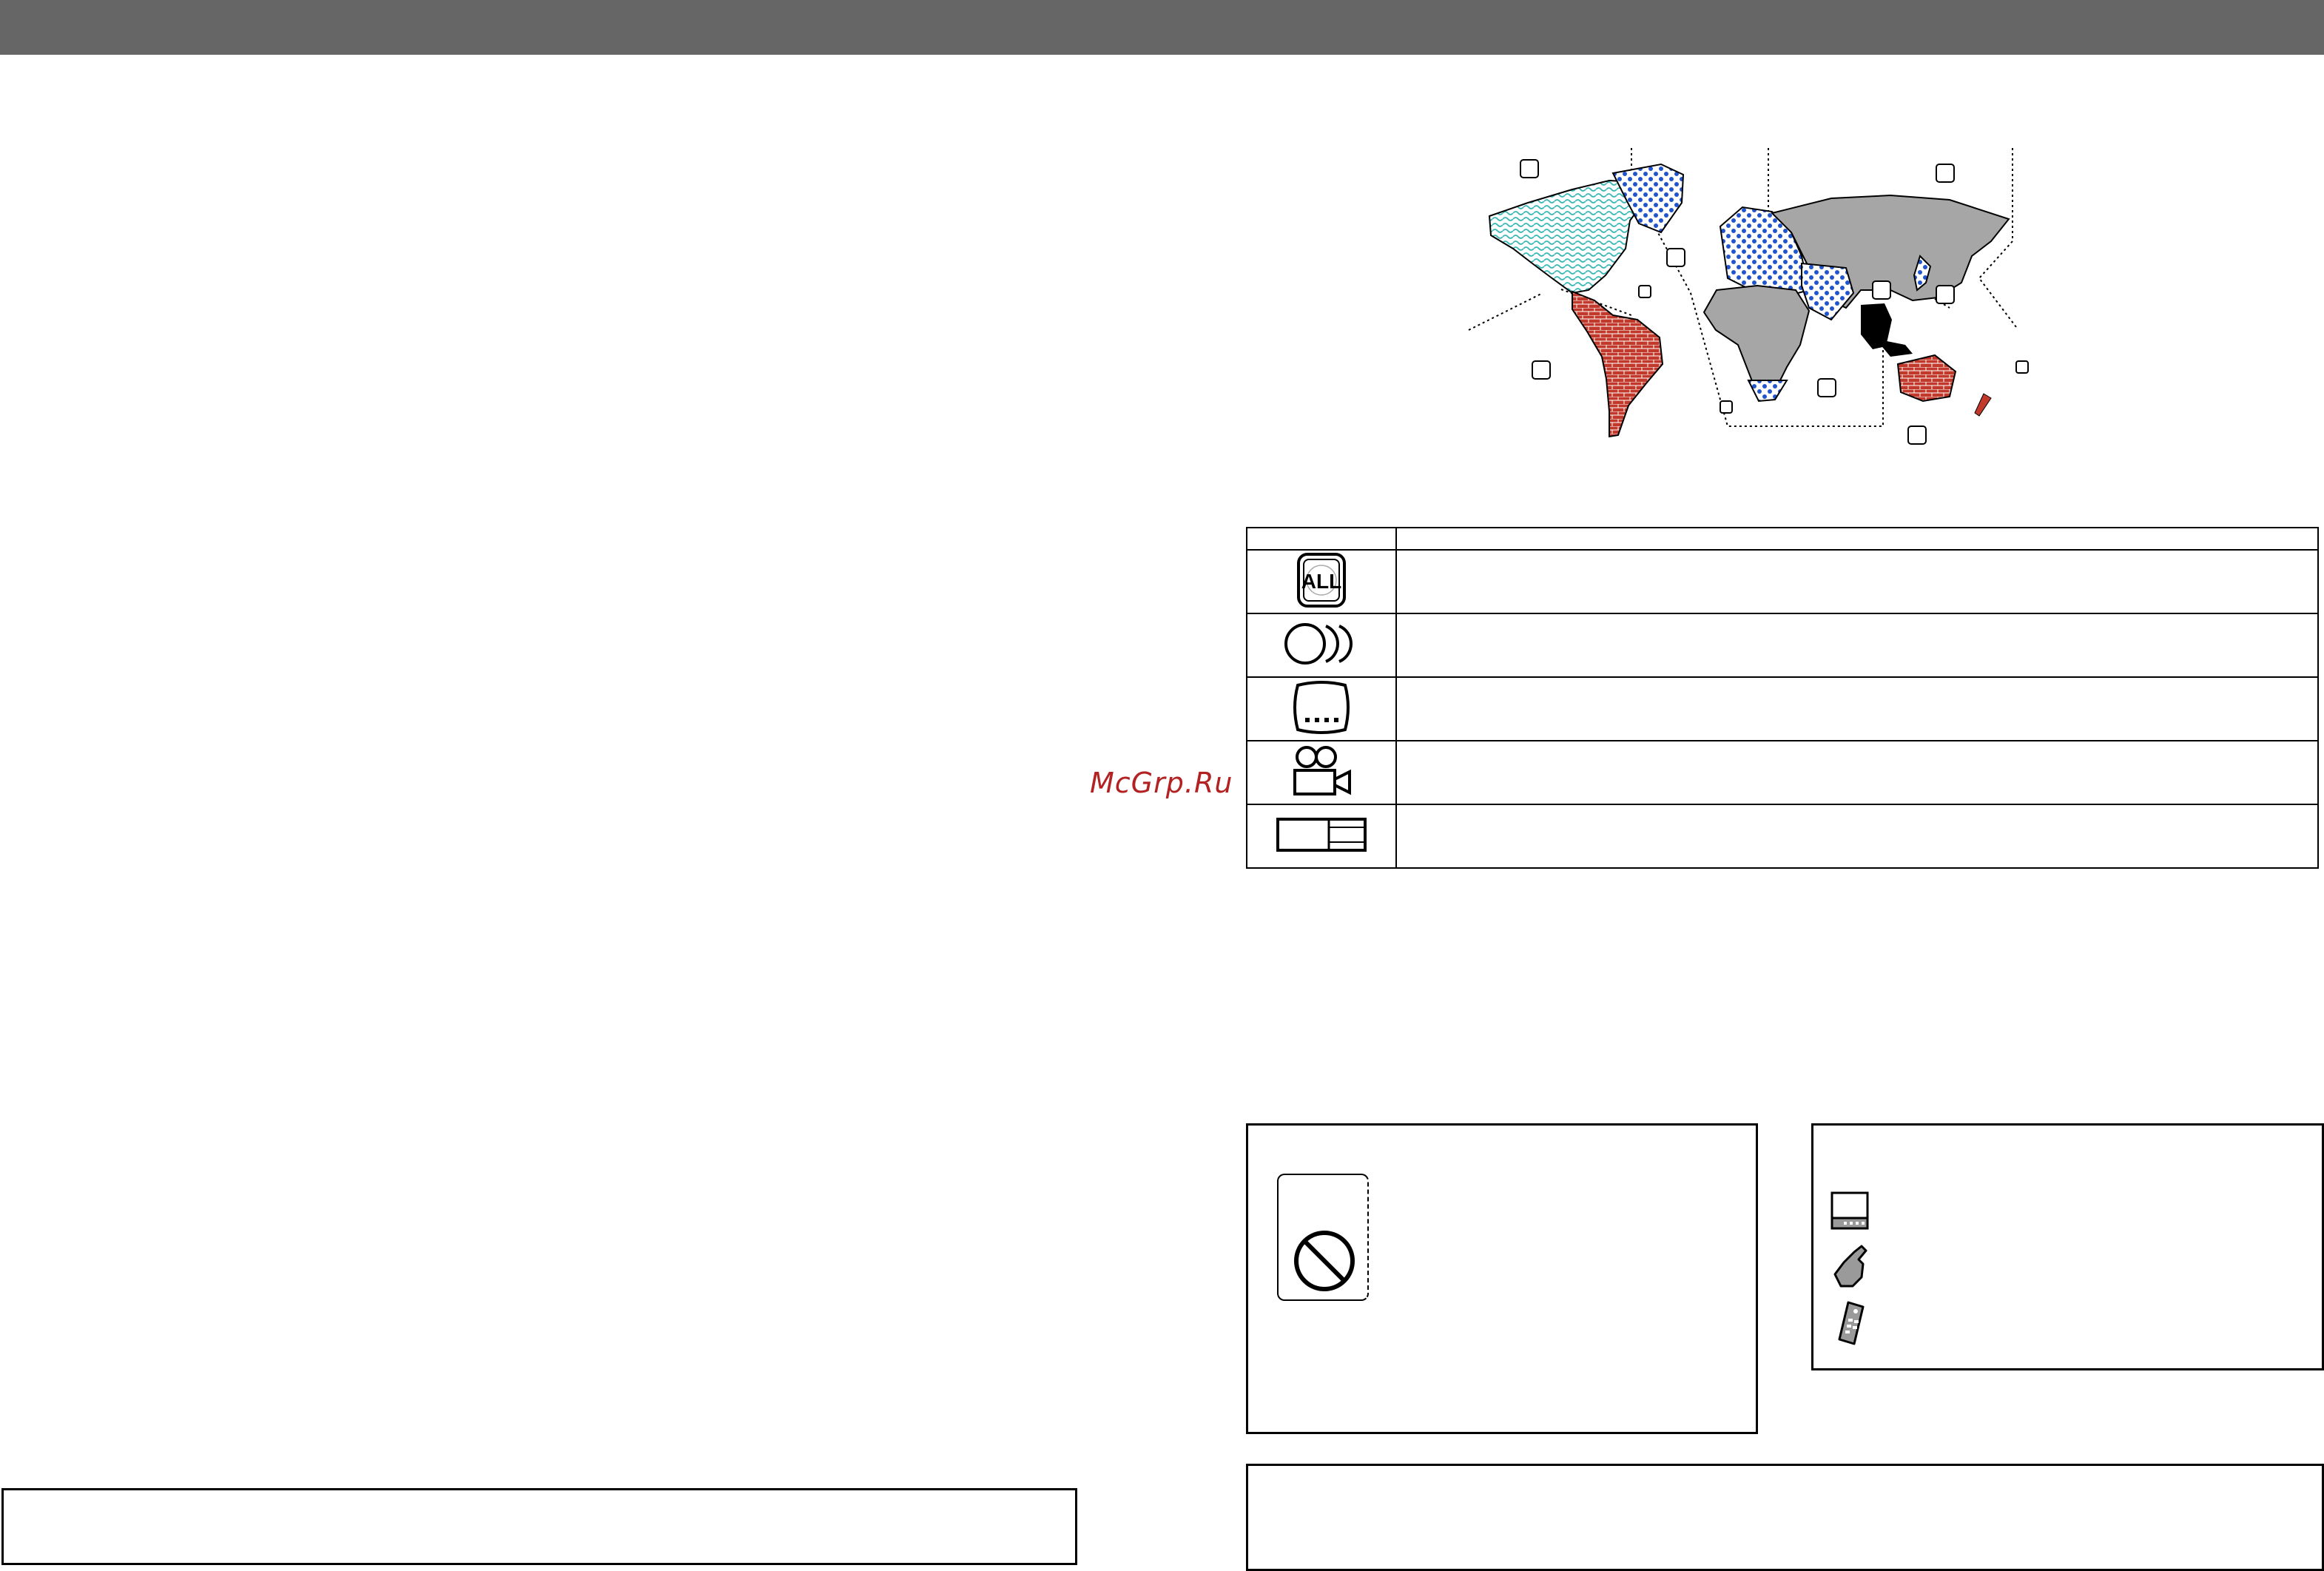 The width and height of the screenshot is (2324, 1571). Describe the element at coordinates (1321, 835) in the screenshot. I see `aspect-ratio-icon` at that location.